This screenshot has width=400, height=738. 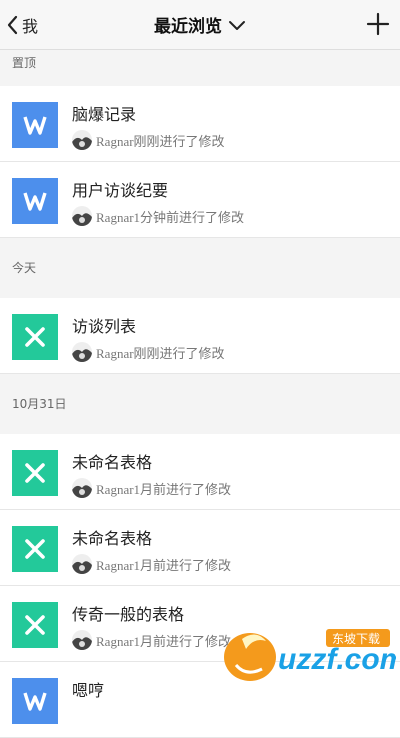 What do you see at coordinates (104, 326) in the screenshot?
I see `row-title: 访谈列表` at bounding box center [104, 326].